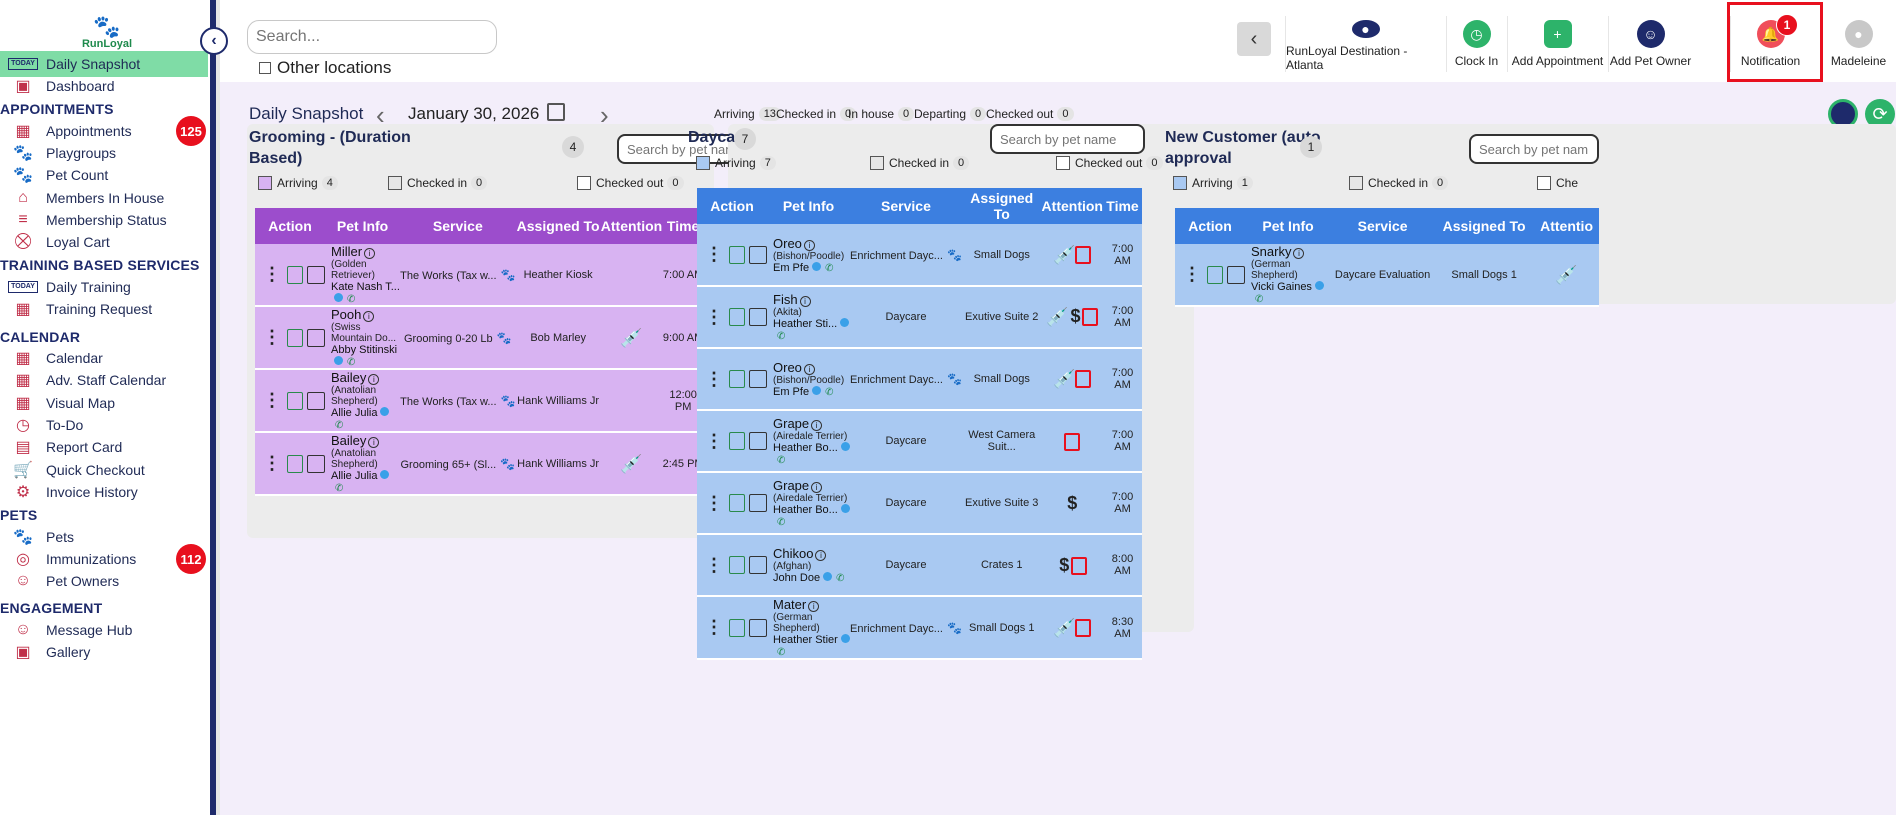 The height and width of the screenshot is (815, 1896). I want to click on sidebar-item-training-request: ▦ Training Request, so click(104, 309).